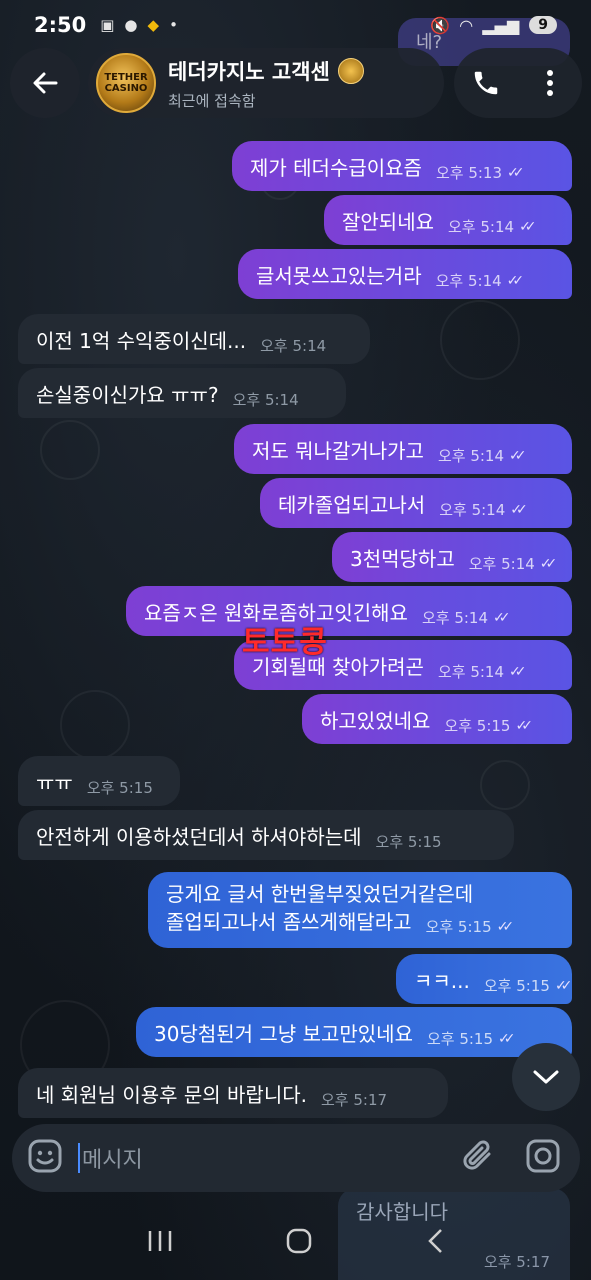 This screenshot has height=1280, width=591. Describe the element at coordinates (477, 1155) in the screenshot. I see `paperclip-icon` at that location.